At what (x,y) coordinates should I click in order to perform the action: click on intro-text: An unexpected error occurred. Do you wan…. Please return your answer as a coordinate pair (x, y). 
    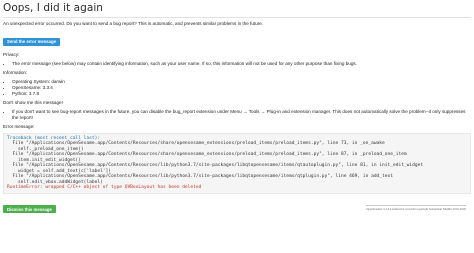
    Looking at the image, I should click on (133, 23).